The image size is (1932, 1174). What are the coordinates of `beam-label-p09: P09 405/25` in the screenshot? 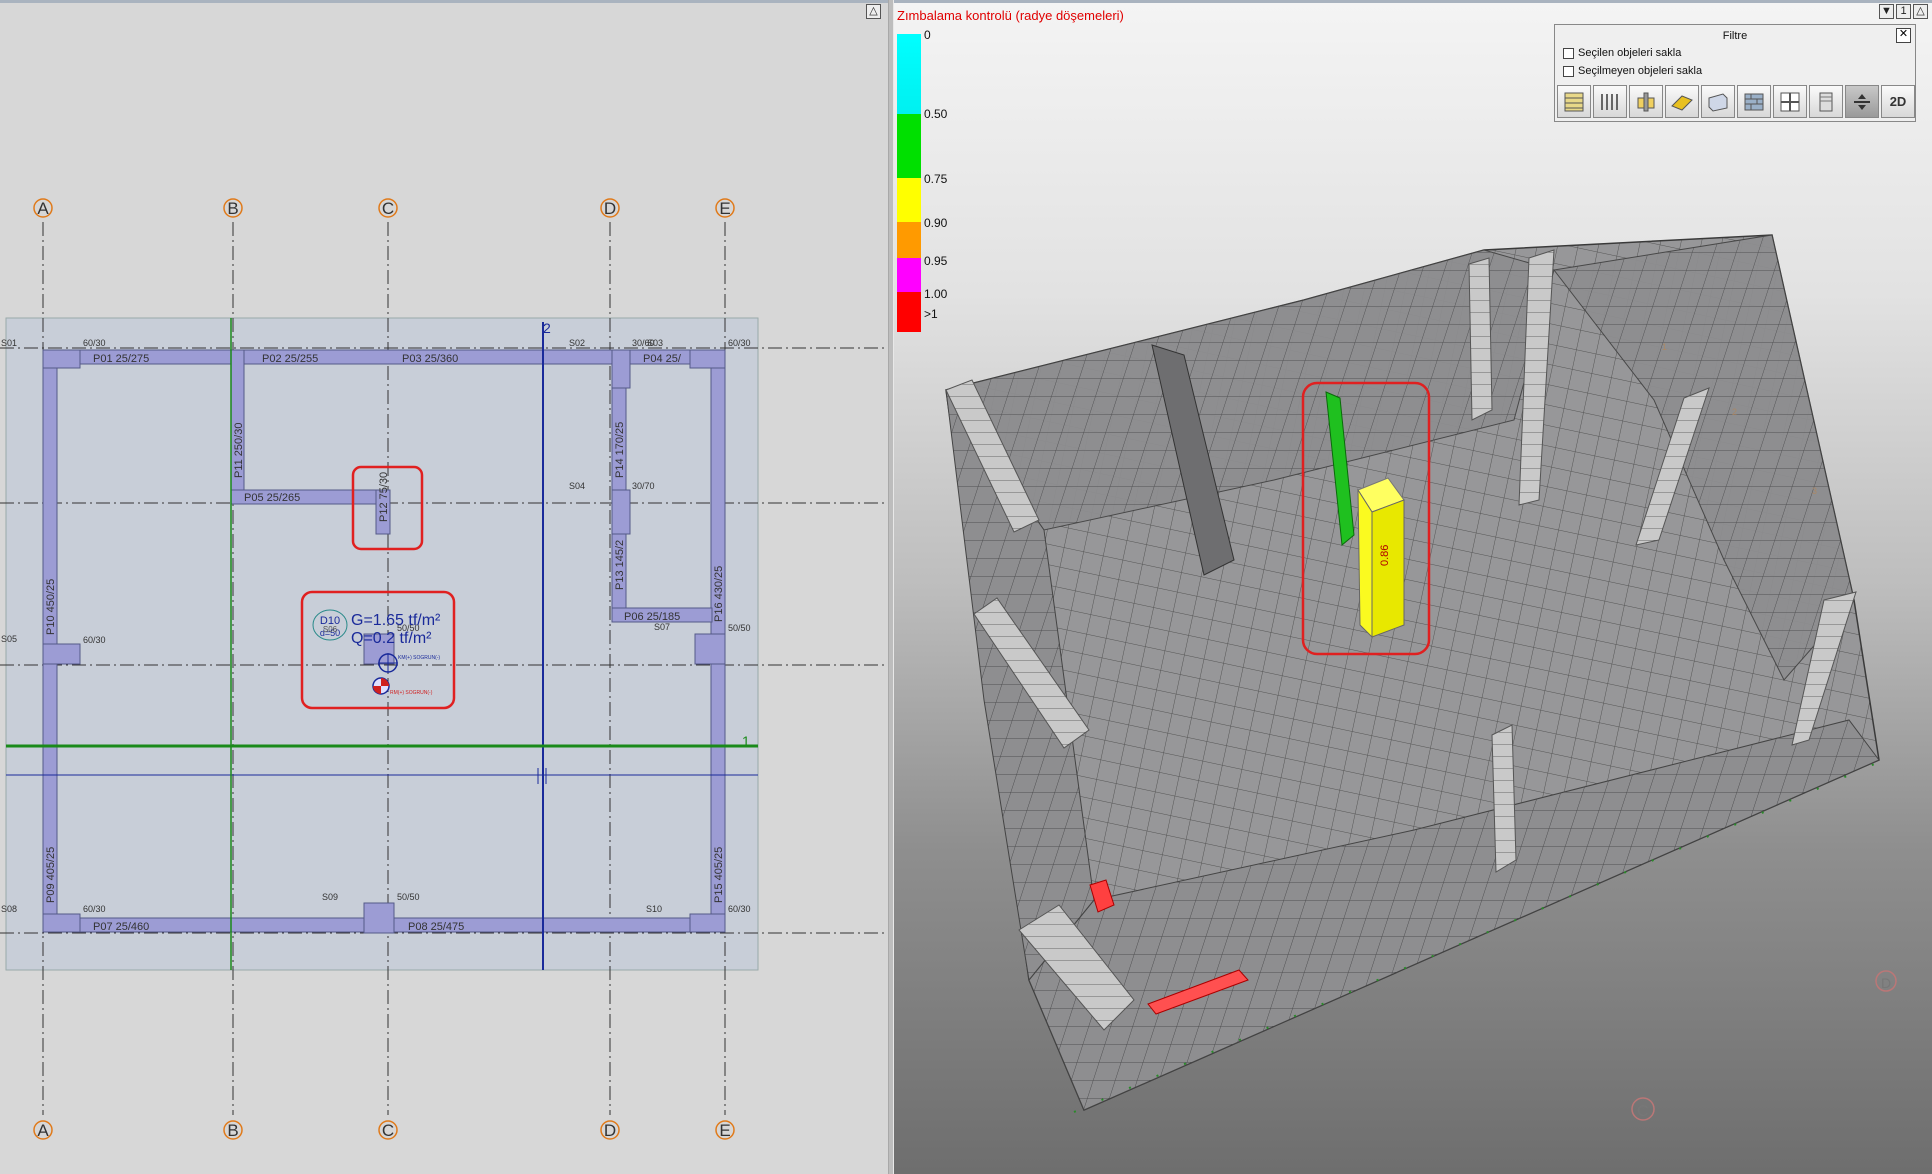 It's located at (51, 875).